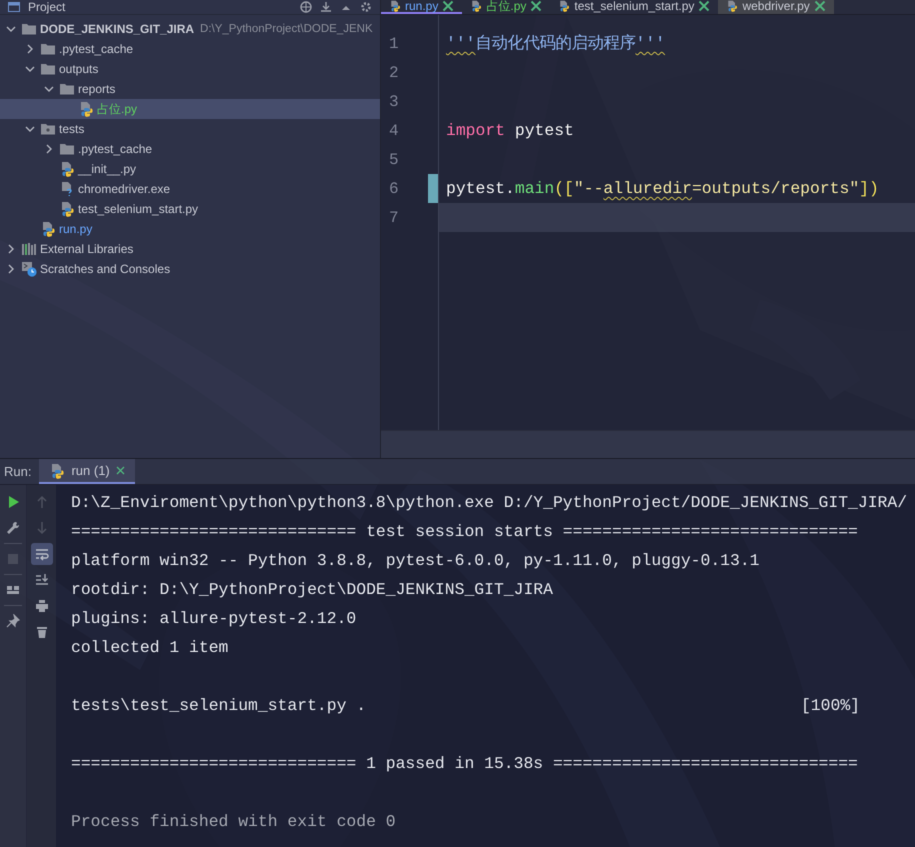 The height and width of the screenshot is (847, 915). Describe the element at coordinates (326, 7) in the screenshot. I see `collapse-icon` at that location.